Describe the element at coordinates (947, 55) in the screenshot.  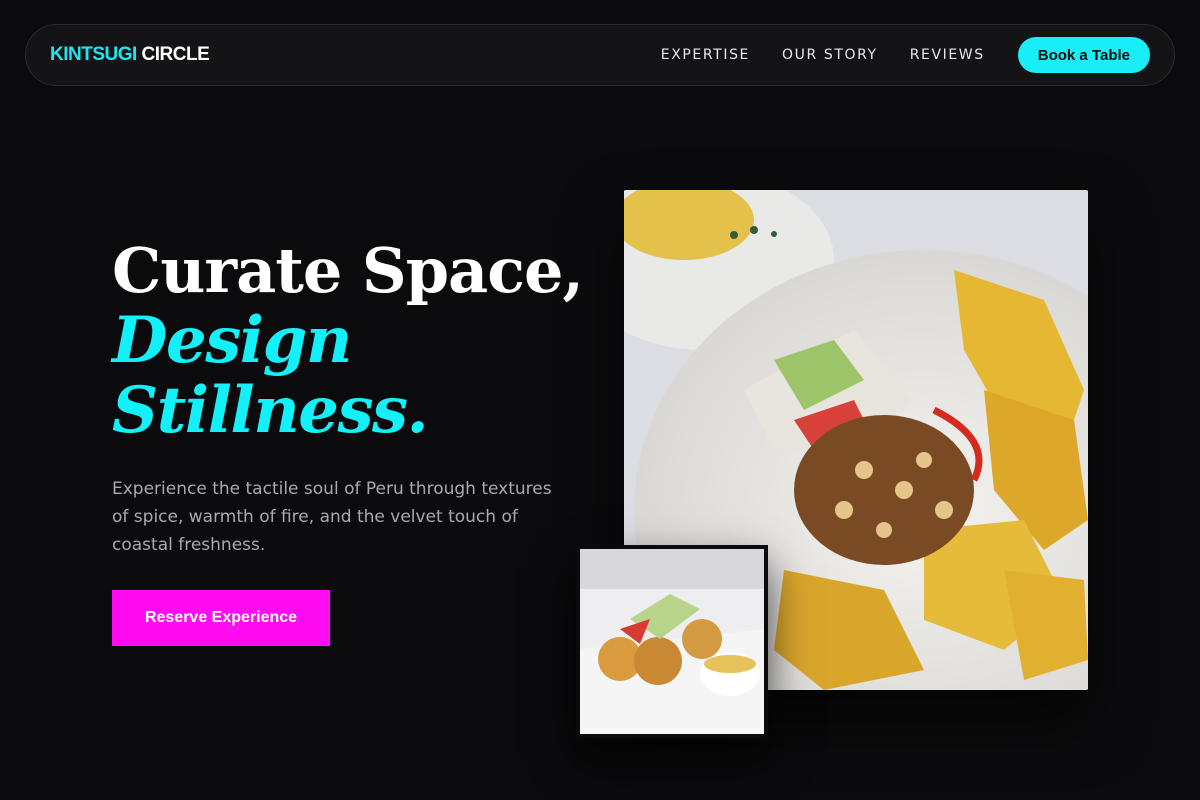
I see `nav-link-reviews: REVIEWS` at that location.